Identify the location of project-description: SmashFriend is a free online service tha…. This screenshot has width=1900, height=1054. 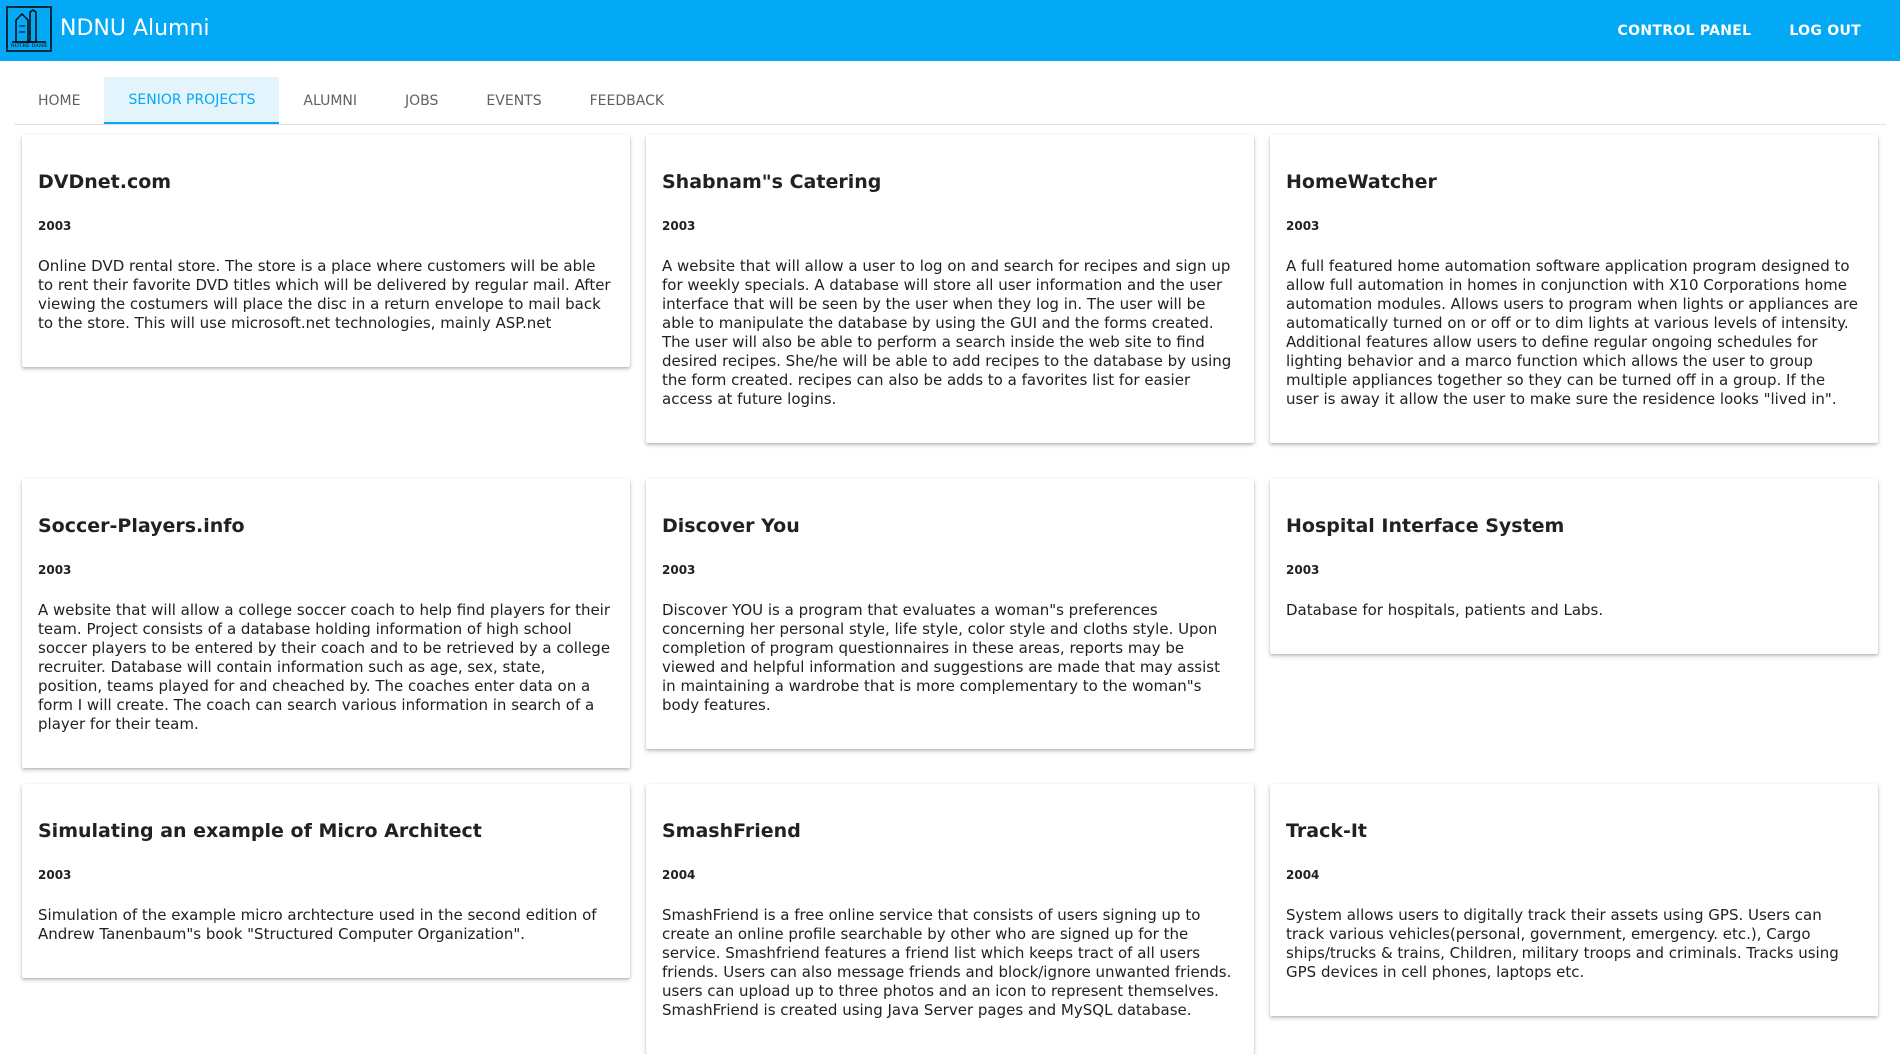
(947, 962).